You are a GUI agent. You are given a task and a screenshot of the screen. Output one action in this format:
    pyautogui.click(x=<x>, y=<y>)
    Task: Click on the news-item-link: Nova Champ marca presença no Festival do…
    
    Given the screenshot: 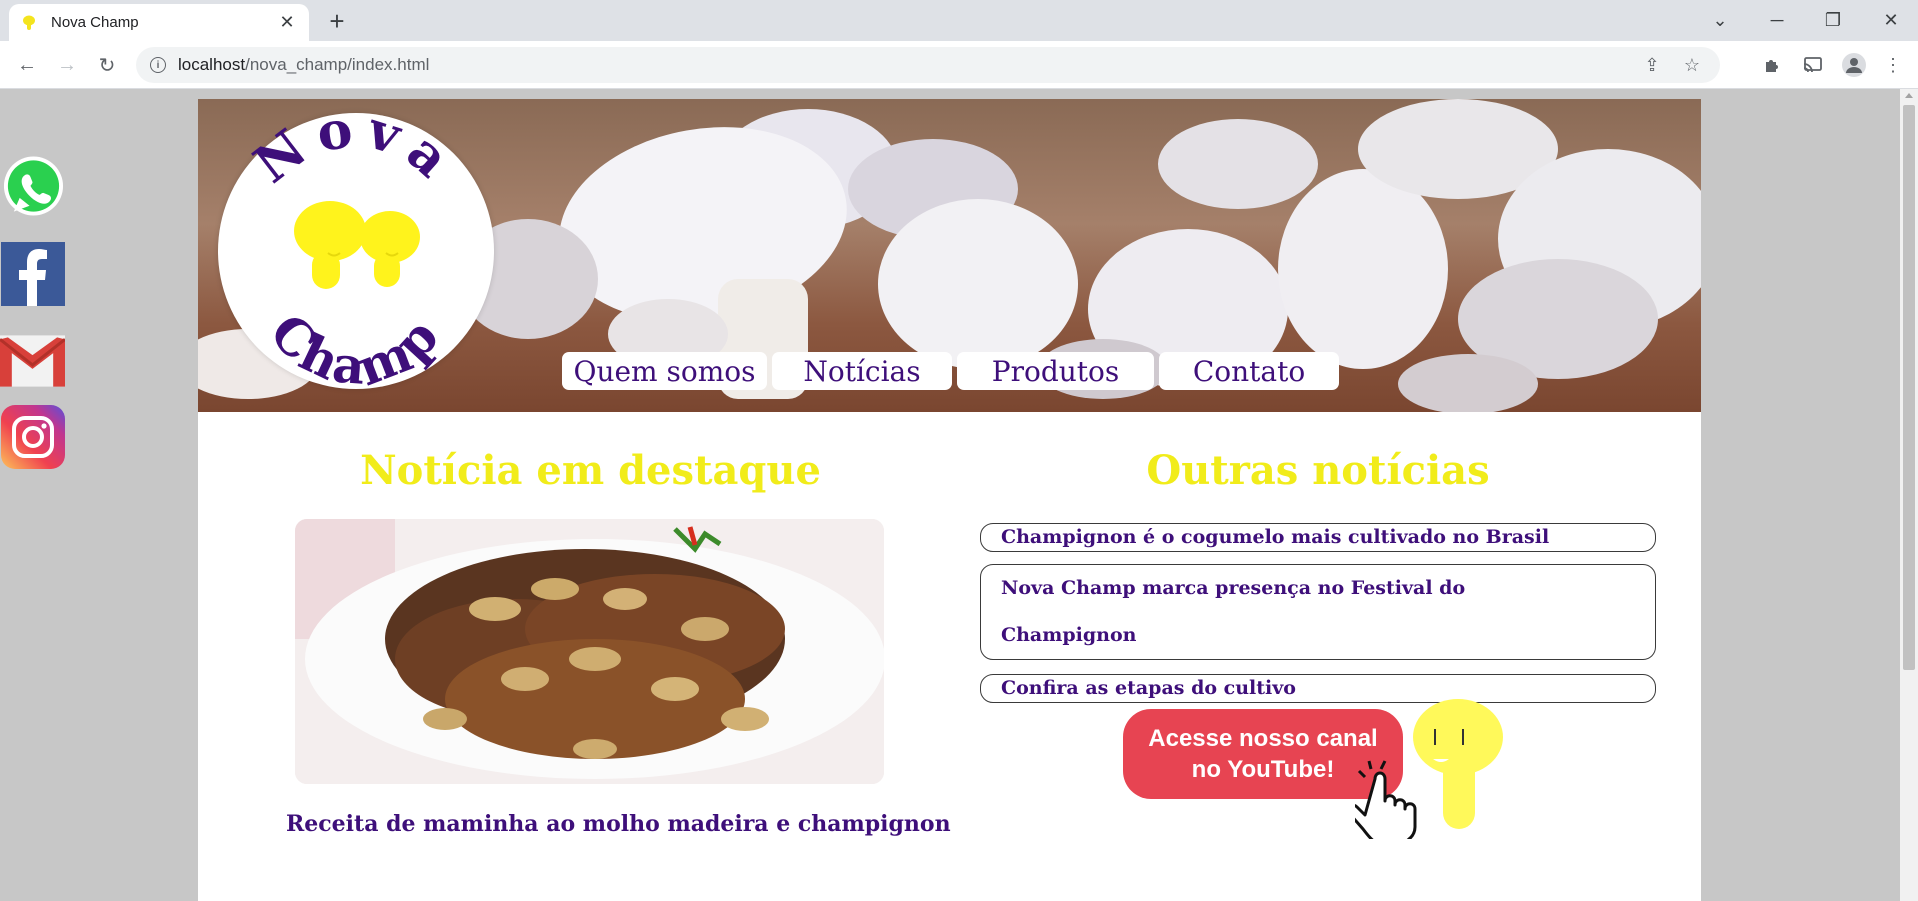 What is the action you would take?
    pyautogui.click(x=1318, y=612)
    